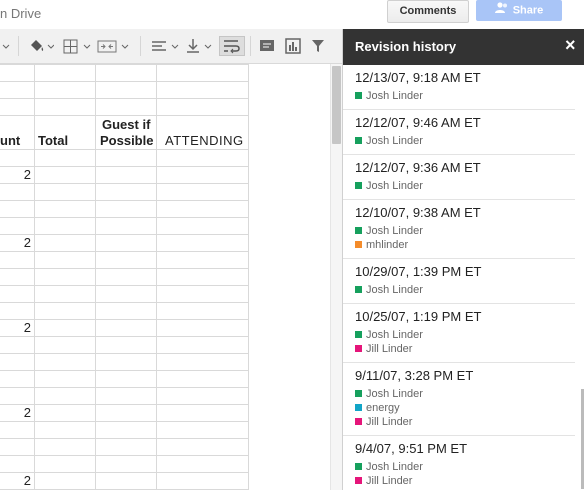  What do you see at coordinates (459, 281) in the screenshot?
I see `revision-item: 10/29/07, 1:39 PM ET Josh Linder` at bounding box center [459, 281].